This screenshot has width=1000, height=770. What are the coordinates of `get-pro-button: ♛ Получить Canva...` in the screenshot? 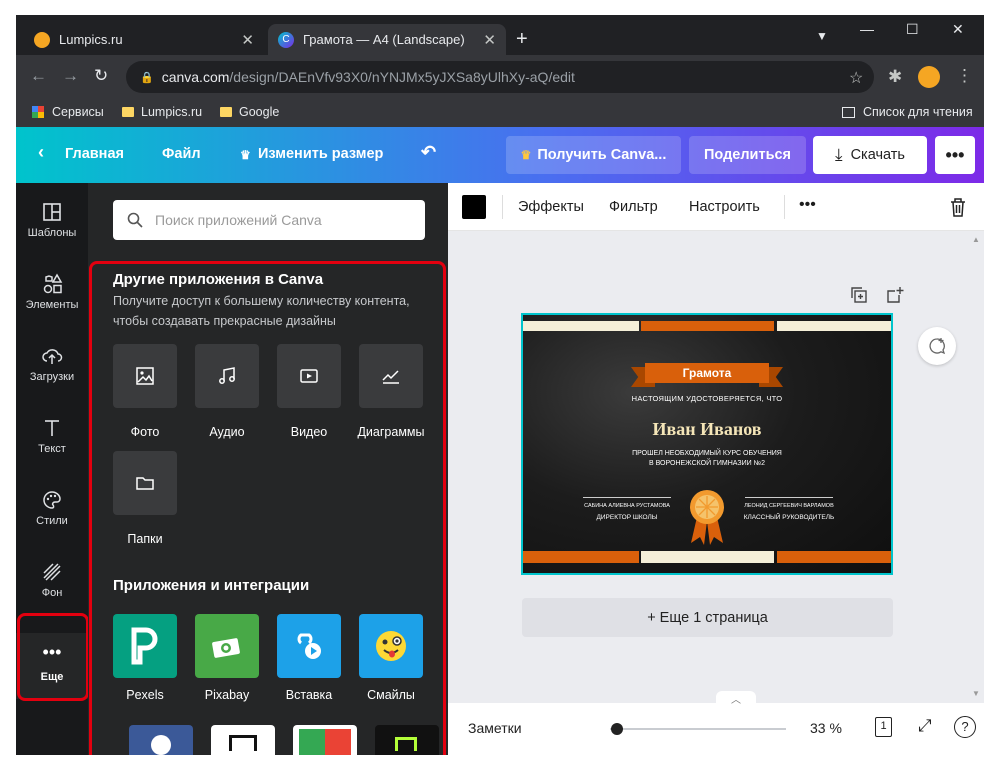 It's located at (593, 155).